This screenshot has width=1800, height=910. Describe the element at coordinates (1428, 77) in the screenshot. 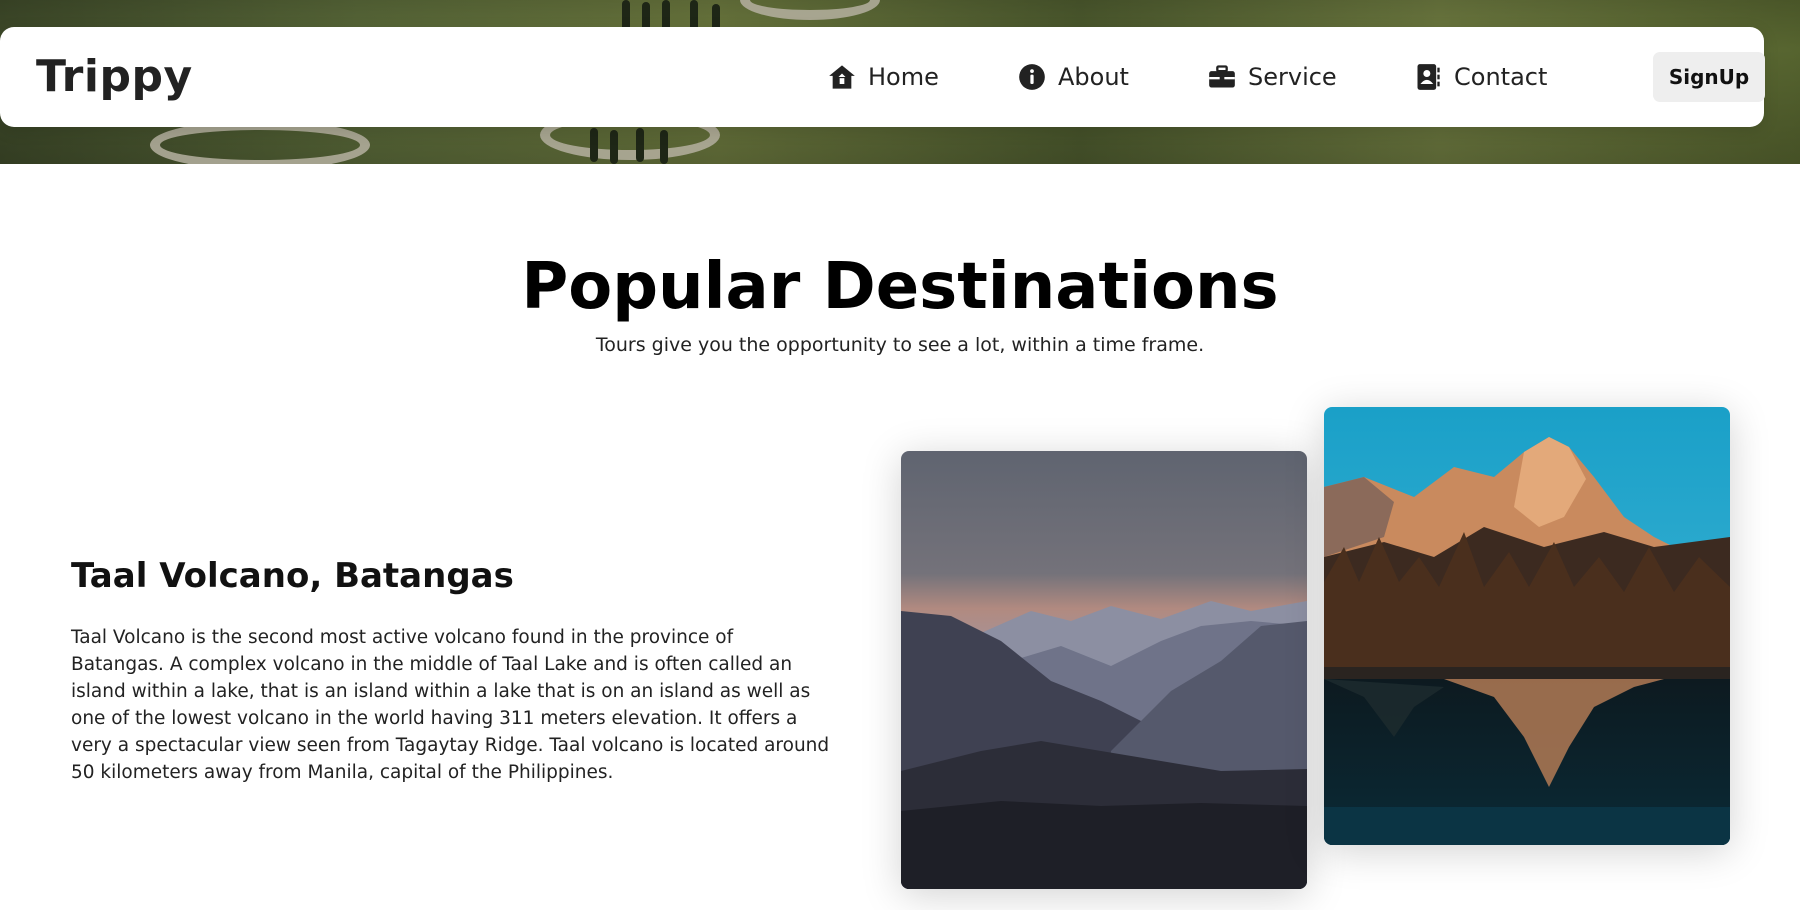

I see `contact-book-icon` at that location.